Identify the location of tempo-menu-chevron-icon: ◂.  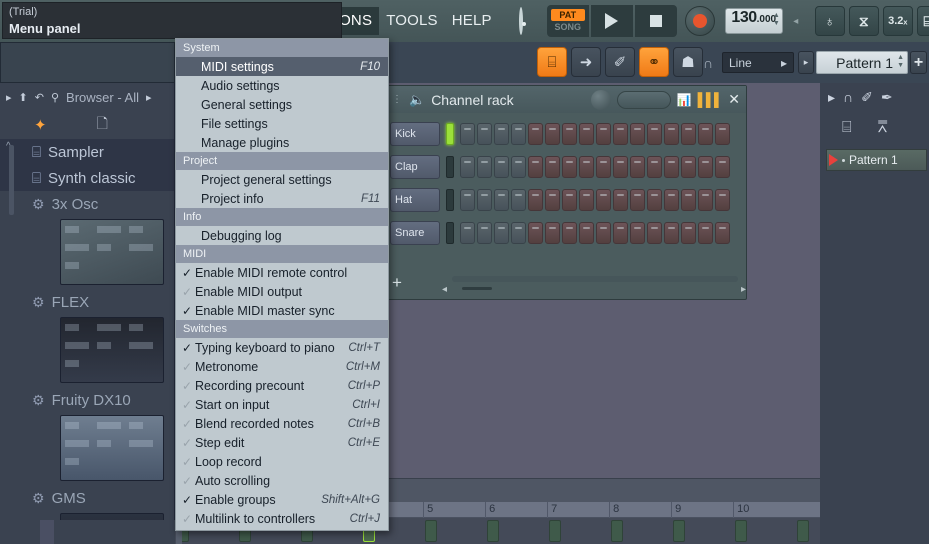
(796, 21).